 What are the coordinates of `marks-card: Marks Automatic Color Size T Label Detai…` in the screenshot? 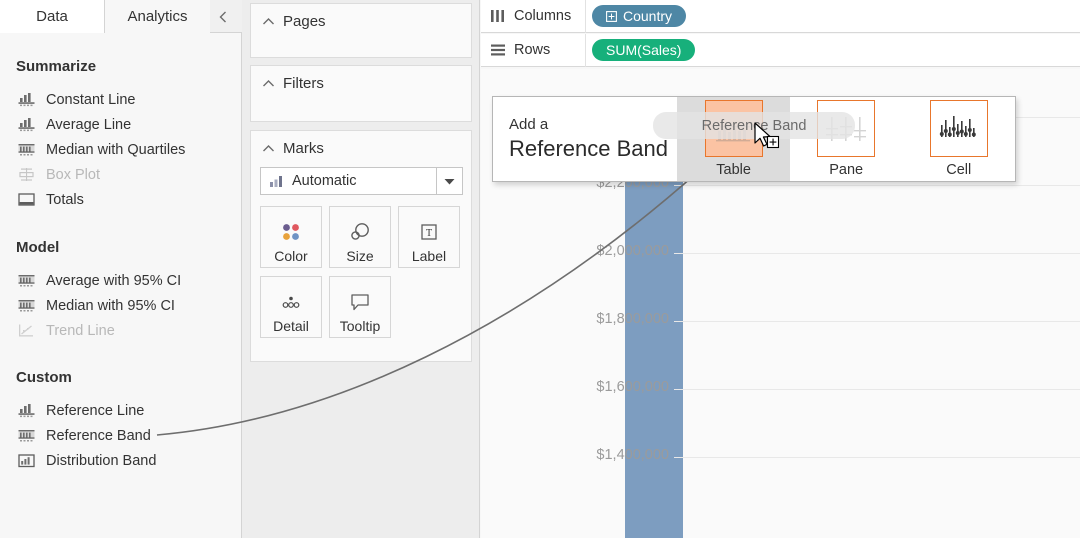 It's located at (361, 246).